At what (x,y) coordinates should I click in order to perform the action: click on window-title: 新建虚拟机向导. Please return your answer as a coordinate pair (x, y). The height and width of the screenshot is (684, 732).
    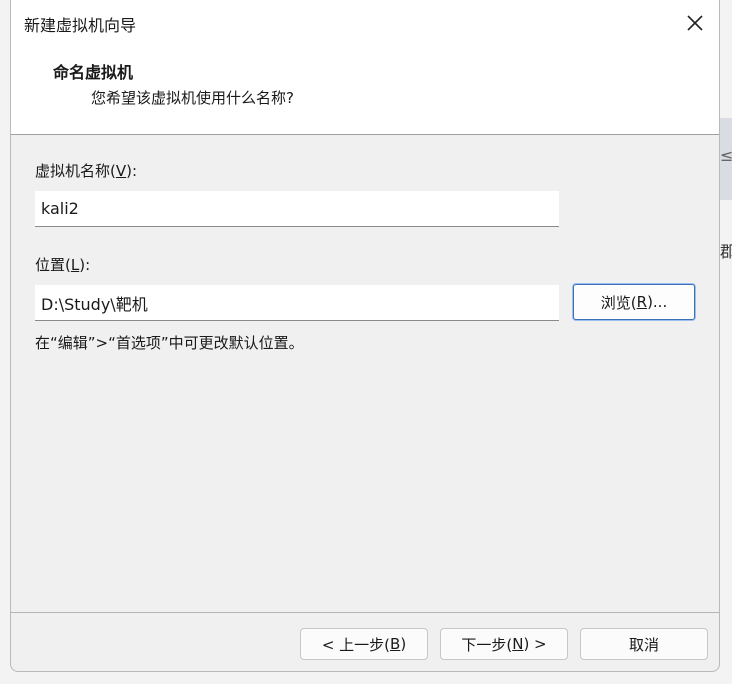
    Looking at the image, I should click on (80, 25).